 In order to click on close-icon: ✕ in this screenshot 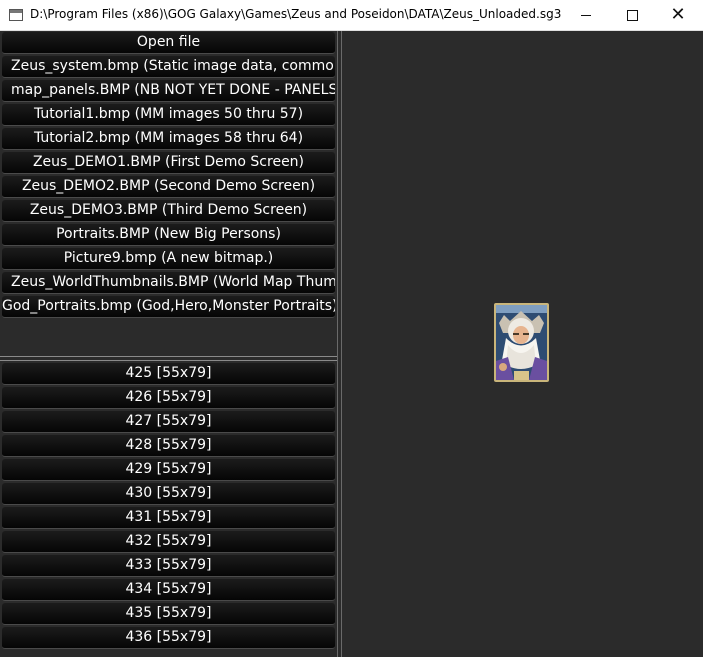, I will do `click(678, 14)`.